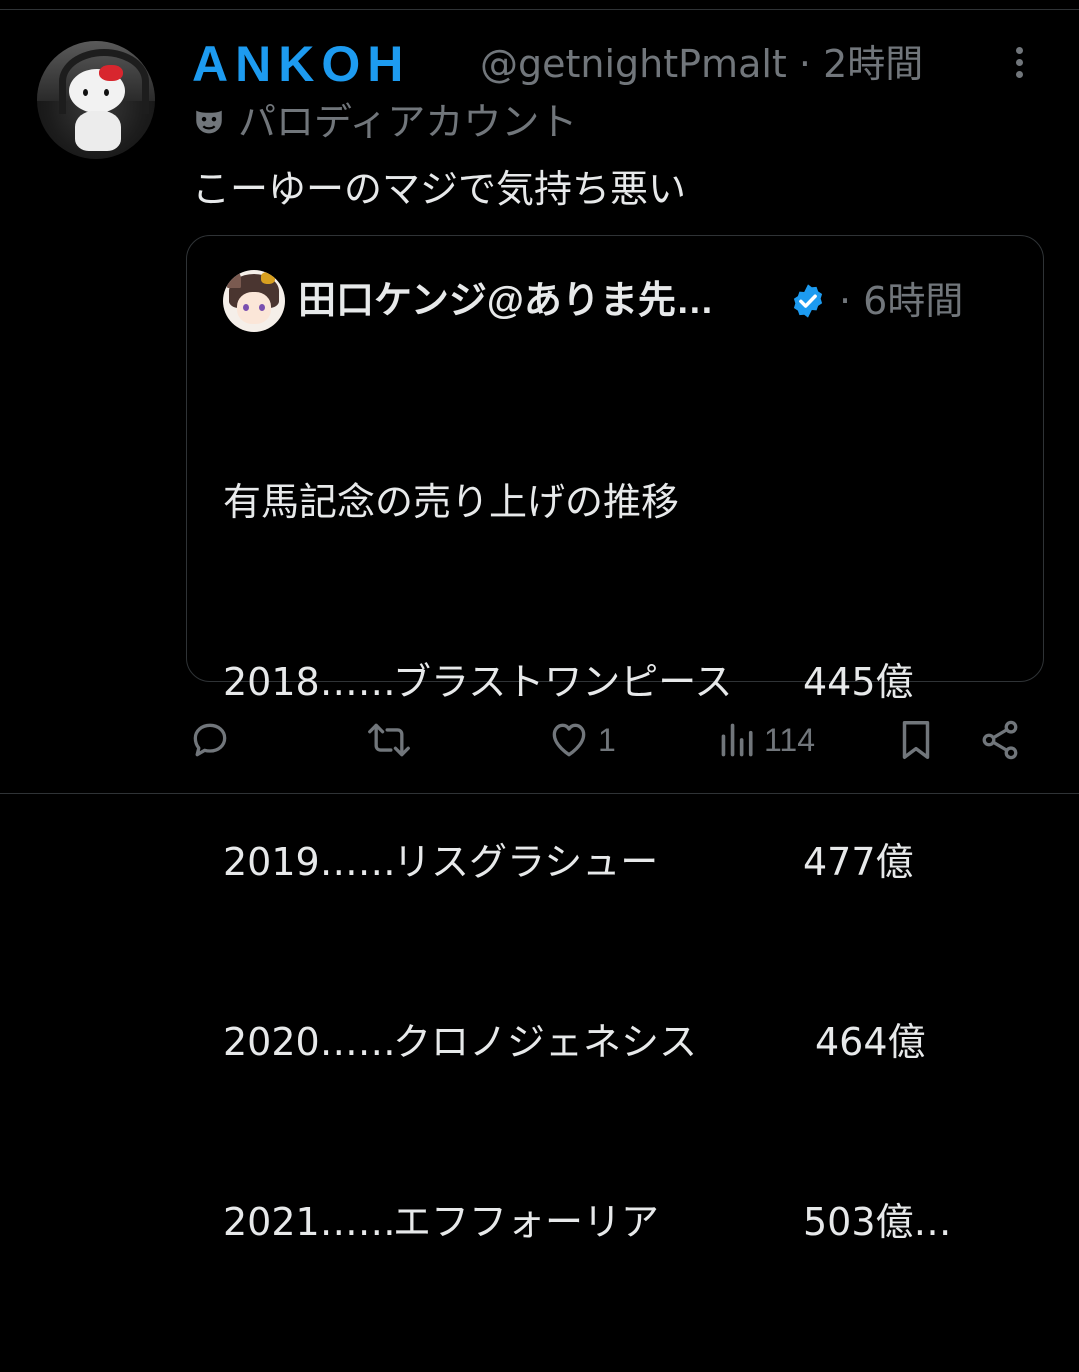 The height and width of the screenshot is (1372, 1079). What do you see at coordinates (808, 301) in the screenshot?
I see `verified-icon` at bounding box center [808, 301].